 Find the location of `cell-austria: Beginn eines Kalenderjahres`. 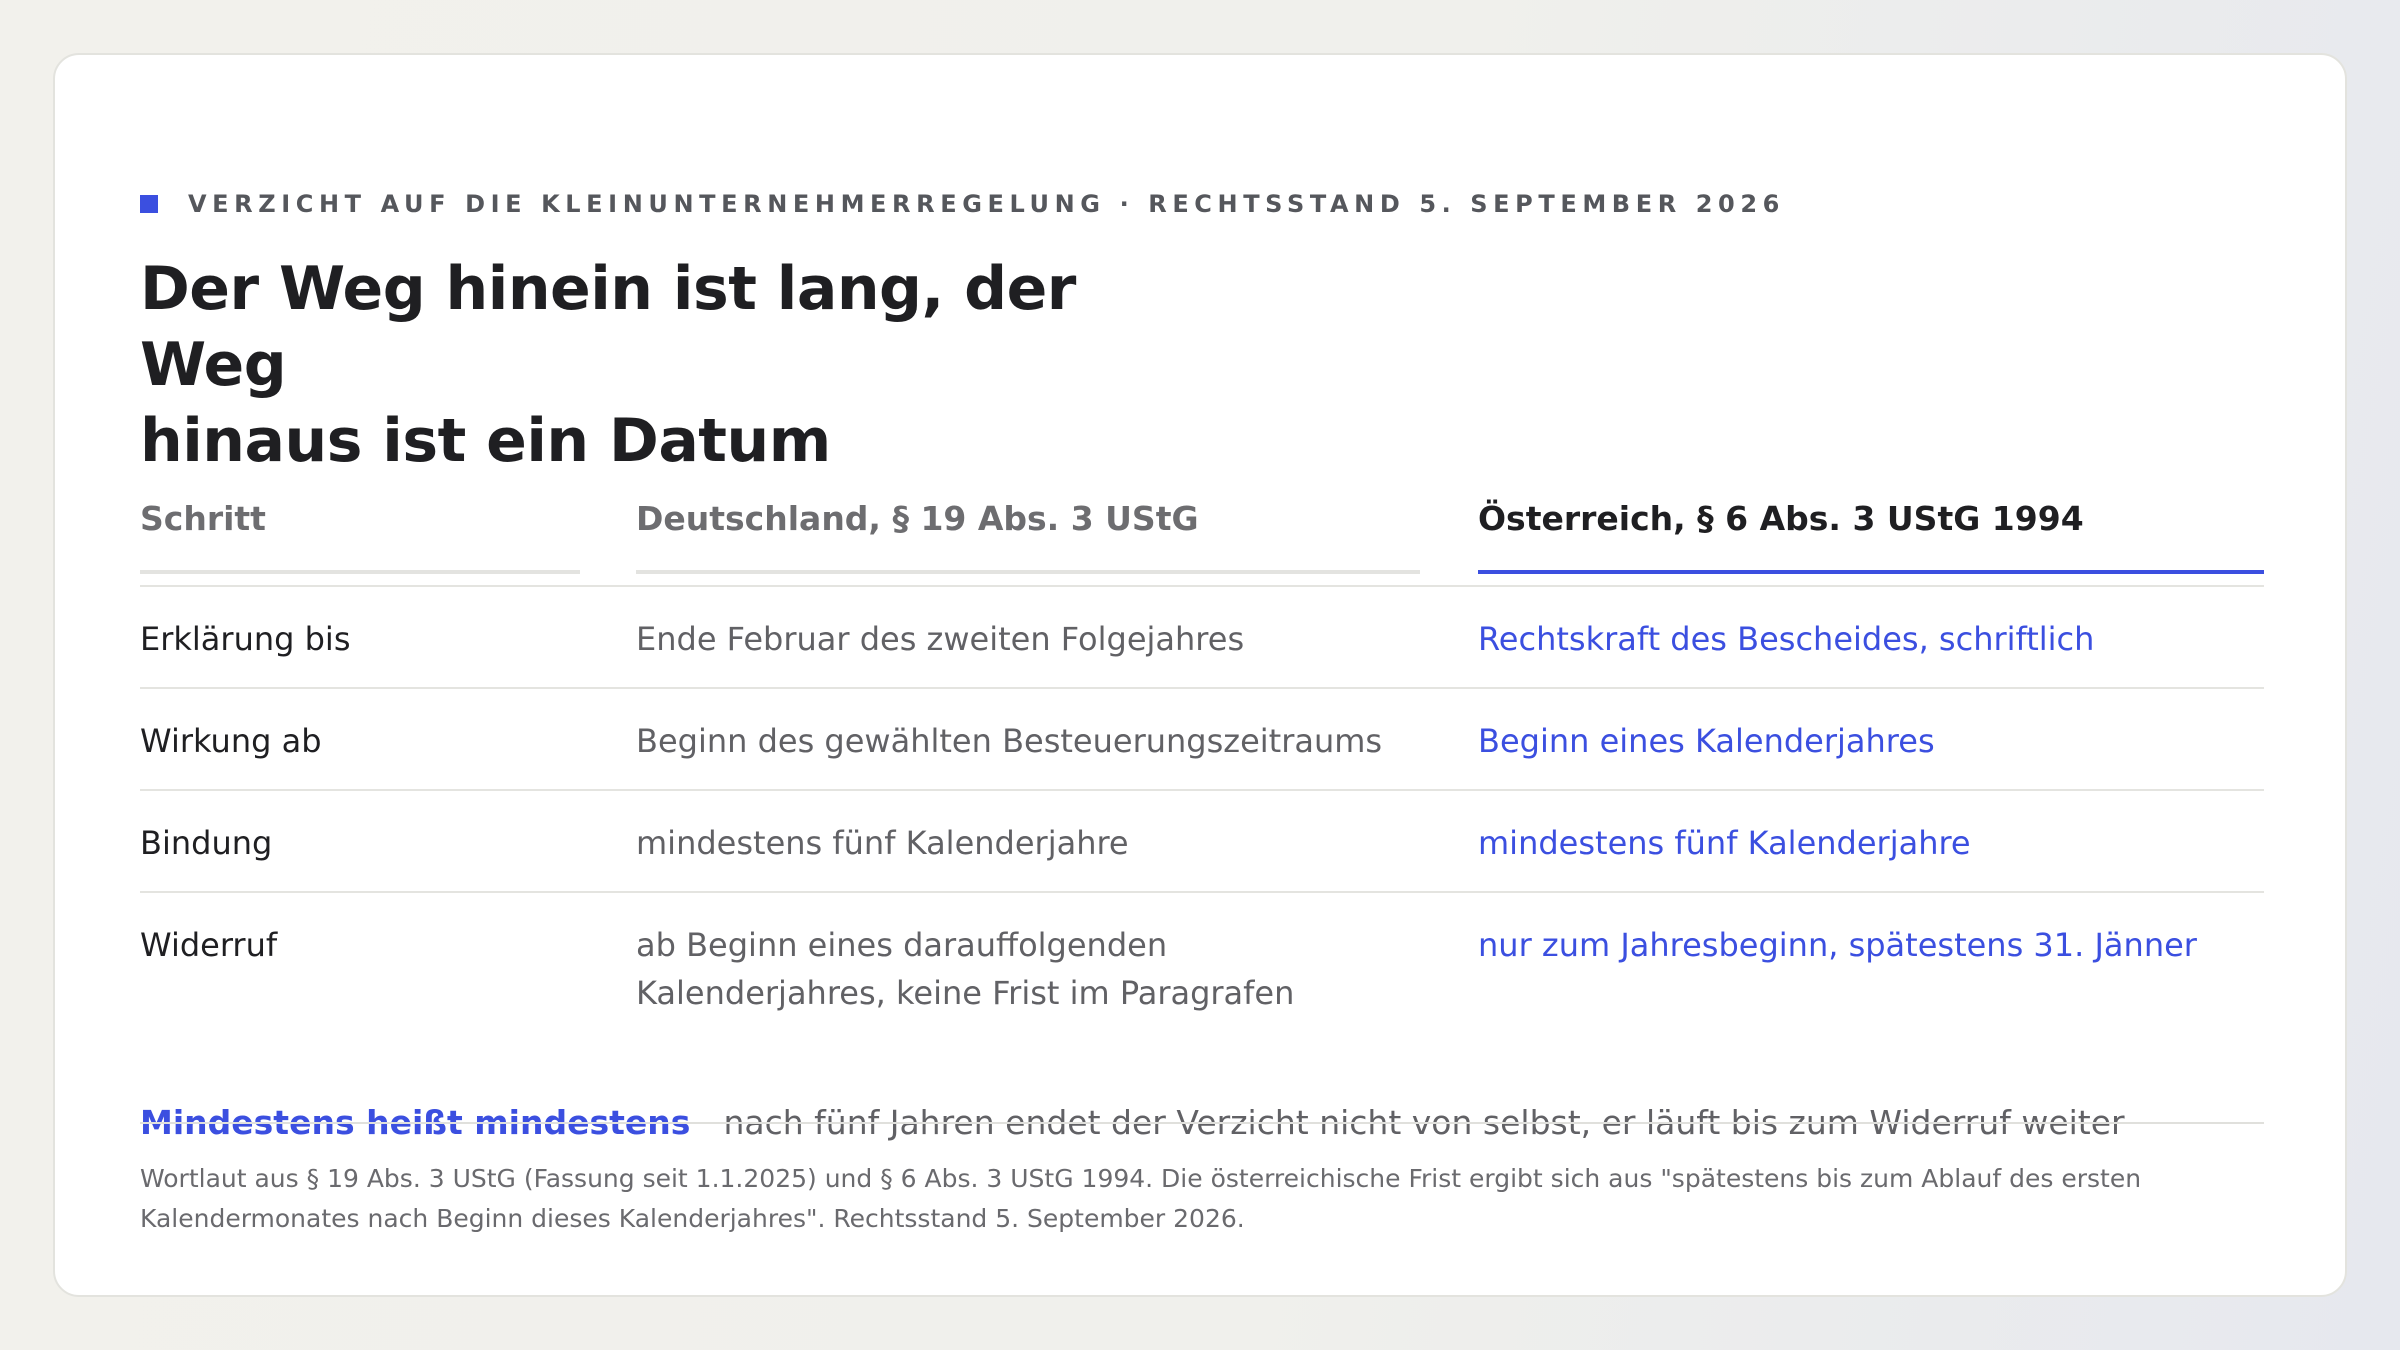

cell-austria: Beginn eines Kalenderjahres is located at coordinates (1706, 741).